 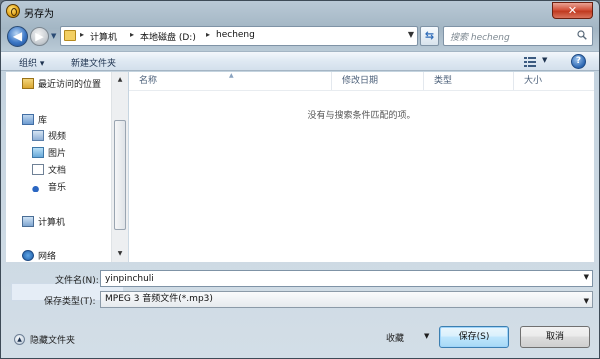 What do you see at coordinates (28, 83) in the screenshot?
I see `recent-places-icon` at bounding box center [28, 83].